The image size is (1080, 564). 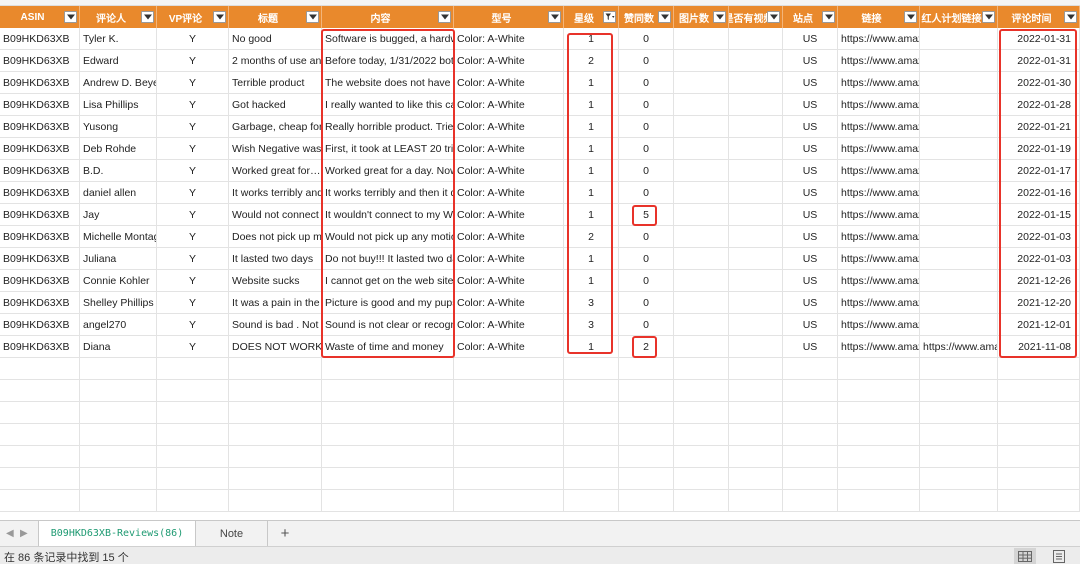 What do you see at coordinates (193, 391) in the screenshot?
I see `cell-vp` at bounding box center [193, 391].